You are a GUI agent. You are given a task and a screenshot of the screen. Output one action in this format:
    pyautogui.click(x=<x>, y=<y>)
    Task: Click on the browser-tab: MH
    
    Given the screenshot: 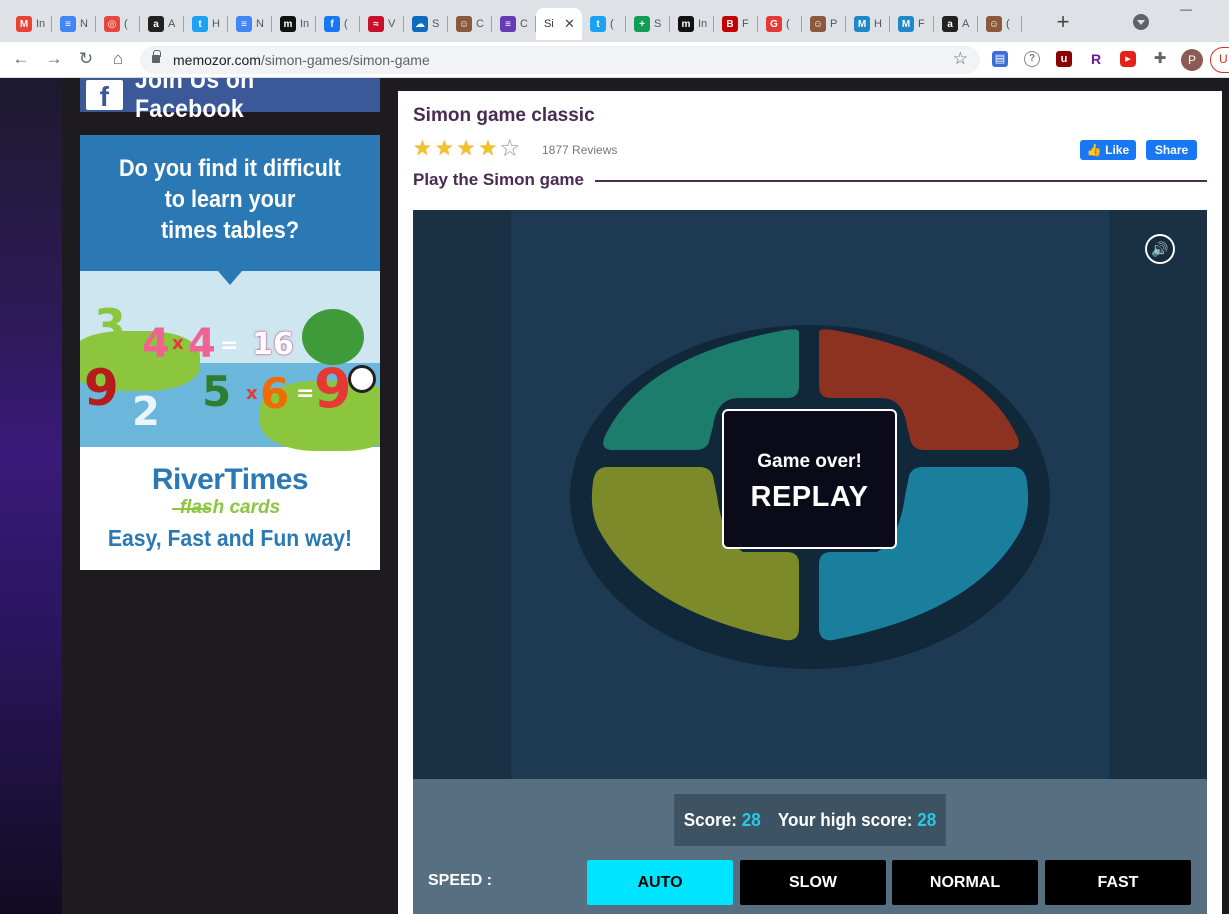 What is the action you would take?
    pyautogui.click(x=868, y=24)
    